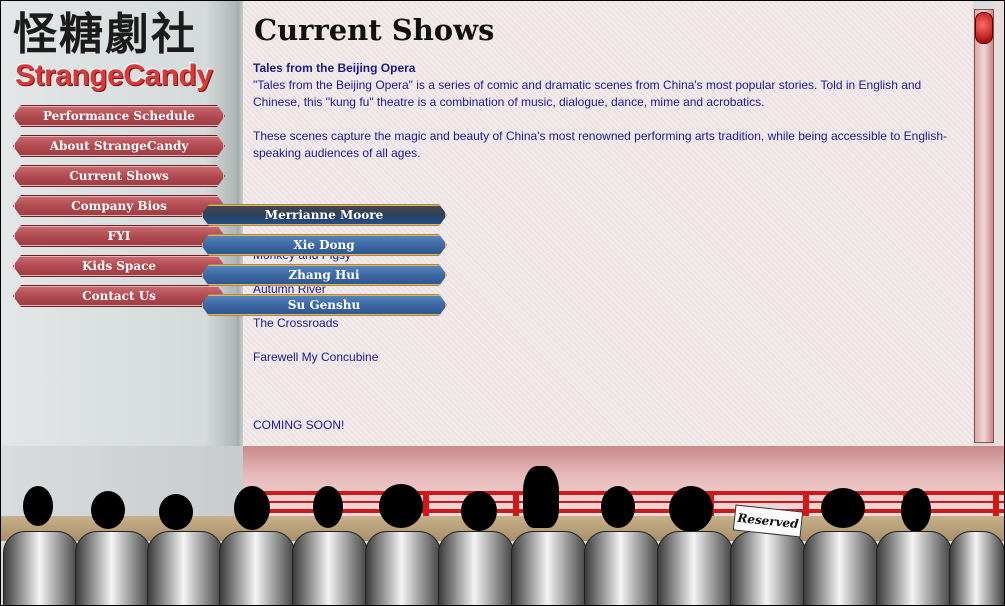 This screenshot has width=1005, height=606. I want to click on right-margin, so click(998, 223).